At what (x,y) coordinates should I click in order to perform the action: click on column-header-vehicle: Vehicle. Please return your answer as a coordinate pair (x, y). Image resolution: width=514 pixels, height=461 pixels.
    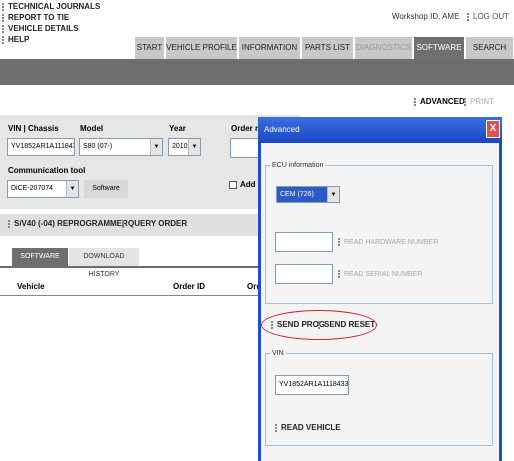
    Looking at the image, I should click on (31, 286).